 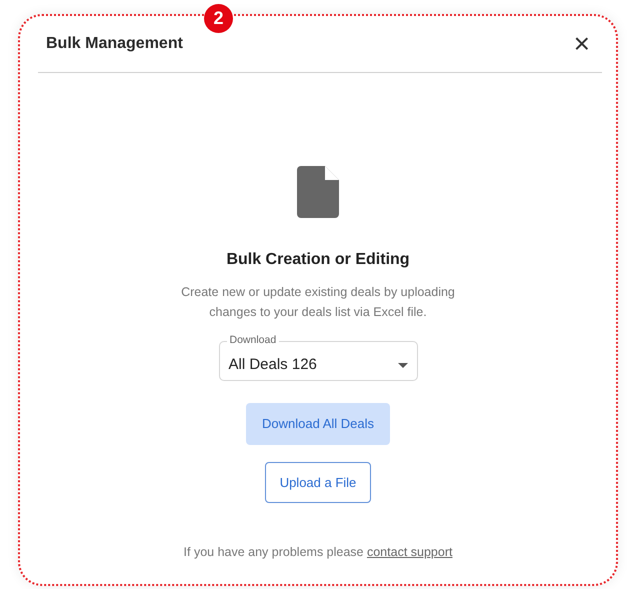 What do you see at coordinates (318, 260) in the screenshot?
I see `section-heading: Bulk Creation or Editing` at bounding box center [318, 260].